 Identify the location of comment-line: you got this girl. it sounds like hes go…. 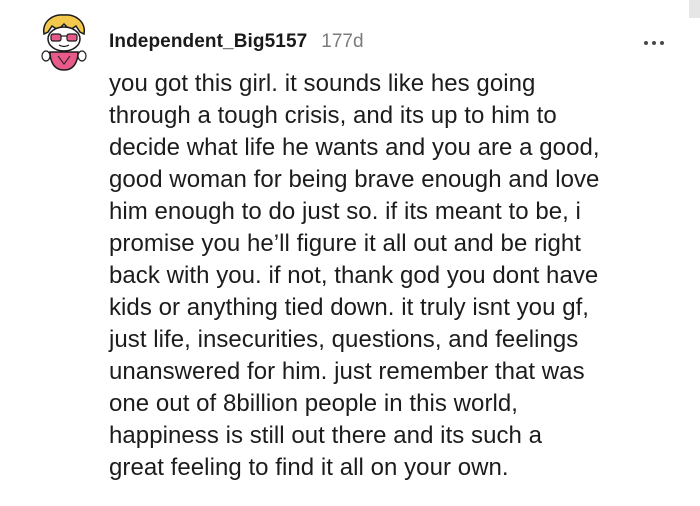
(322, 83).